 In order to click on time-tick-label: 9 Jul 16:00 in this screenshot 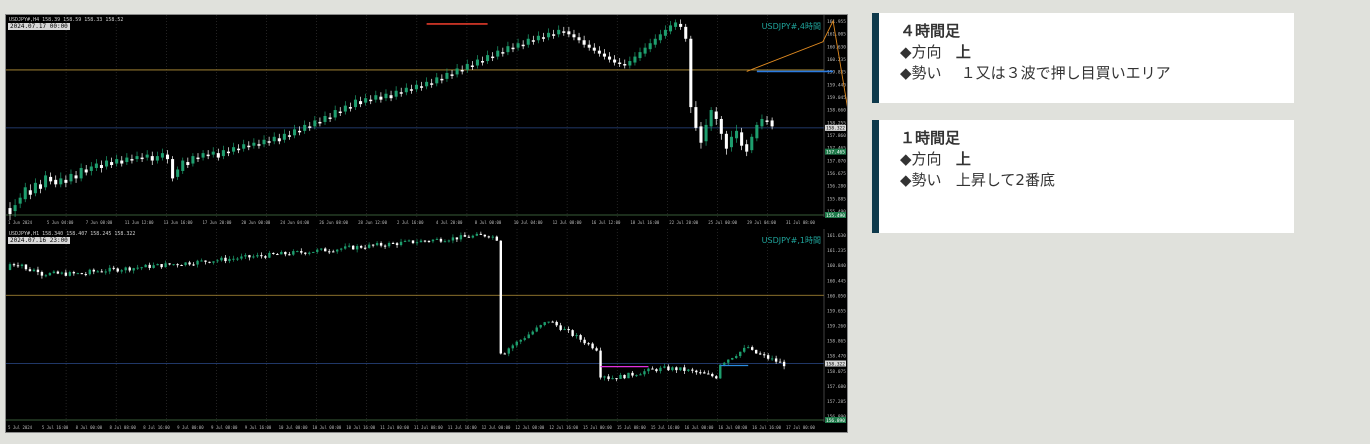, I will do `click(258, 427)`.